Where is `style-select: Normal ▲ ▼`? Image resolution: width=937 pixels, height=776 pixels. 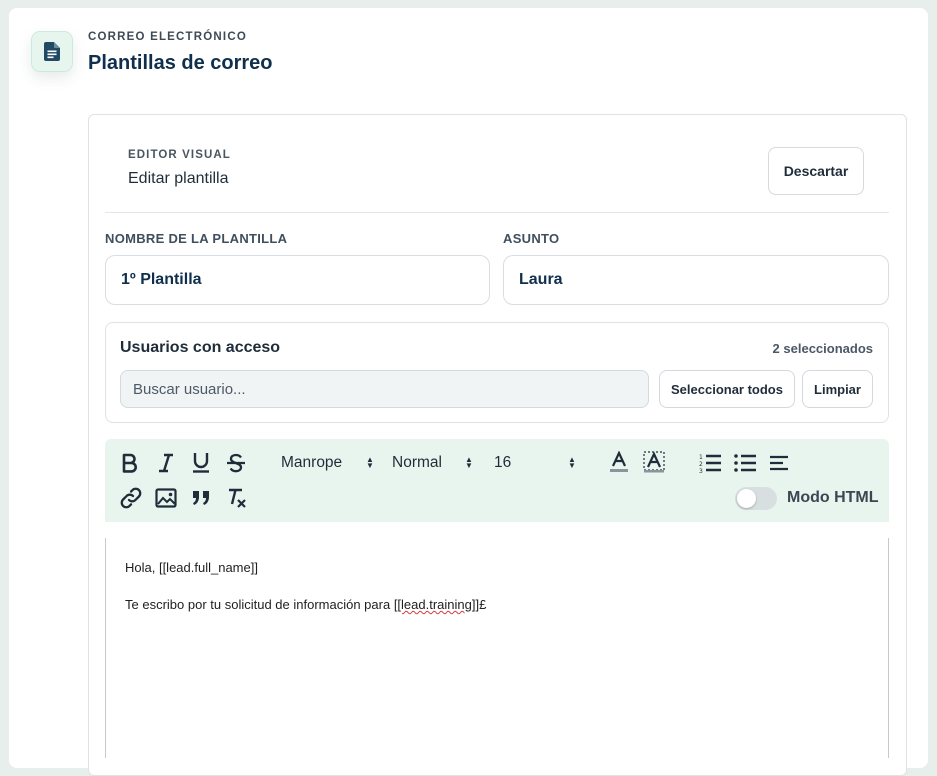 style-select: Normal ▲ ▼ is located at coordinates (434, 463).